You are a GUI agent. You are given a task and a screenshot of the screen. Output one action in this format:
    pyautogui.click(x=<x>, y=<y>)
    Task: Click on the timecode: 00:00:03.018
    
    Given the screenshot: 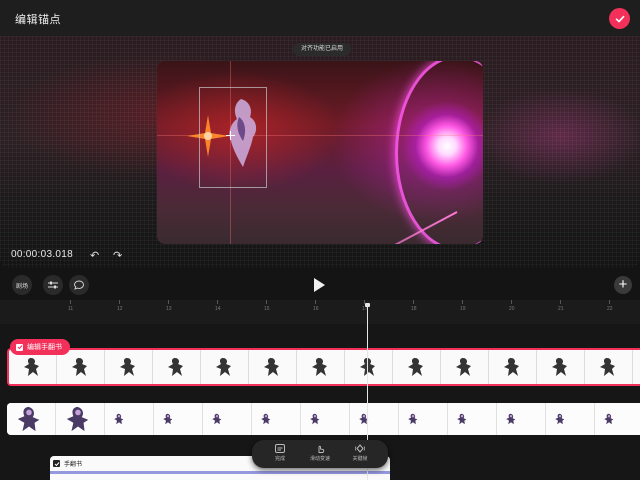 What is the action you would take?
    pyautogui.click(x=42, y=254)
    